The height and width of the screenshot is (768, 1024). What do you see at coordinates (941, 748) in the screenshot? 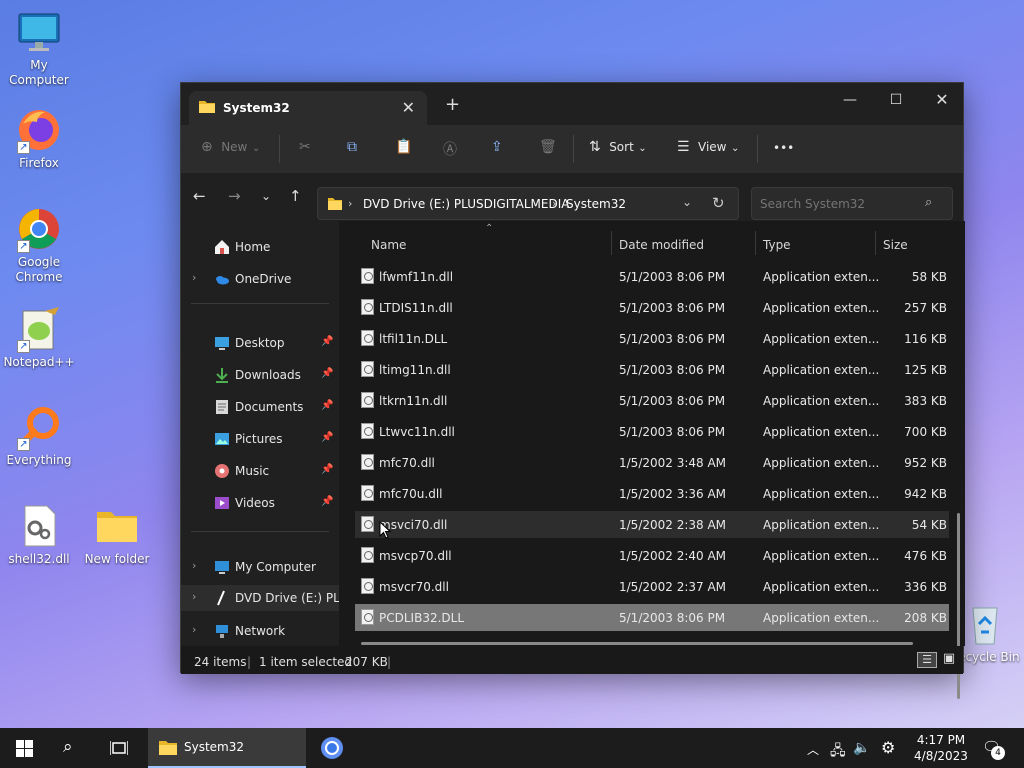
I see `clock: 4:17 PM 4/8/2023` at bounding box center [941, 748].